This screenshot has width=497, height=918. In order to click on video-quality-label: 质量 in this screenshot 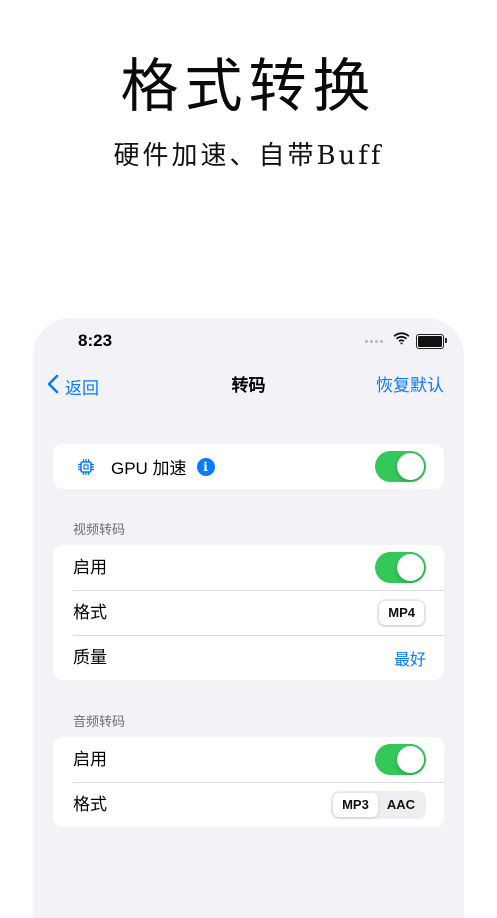, I will do `click(90, 657)`.